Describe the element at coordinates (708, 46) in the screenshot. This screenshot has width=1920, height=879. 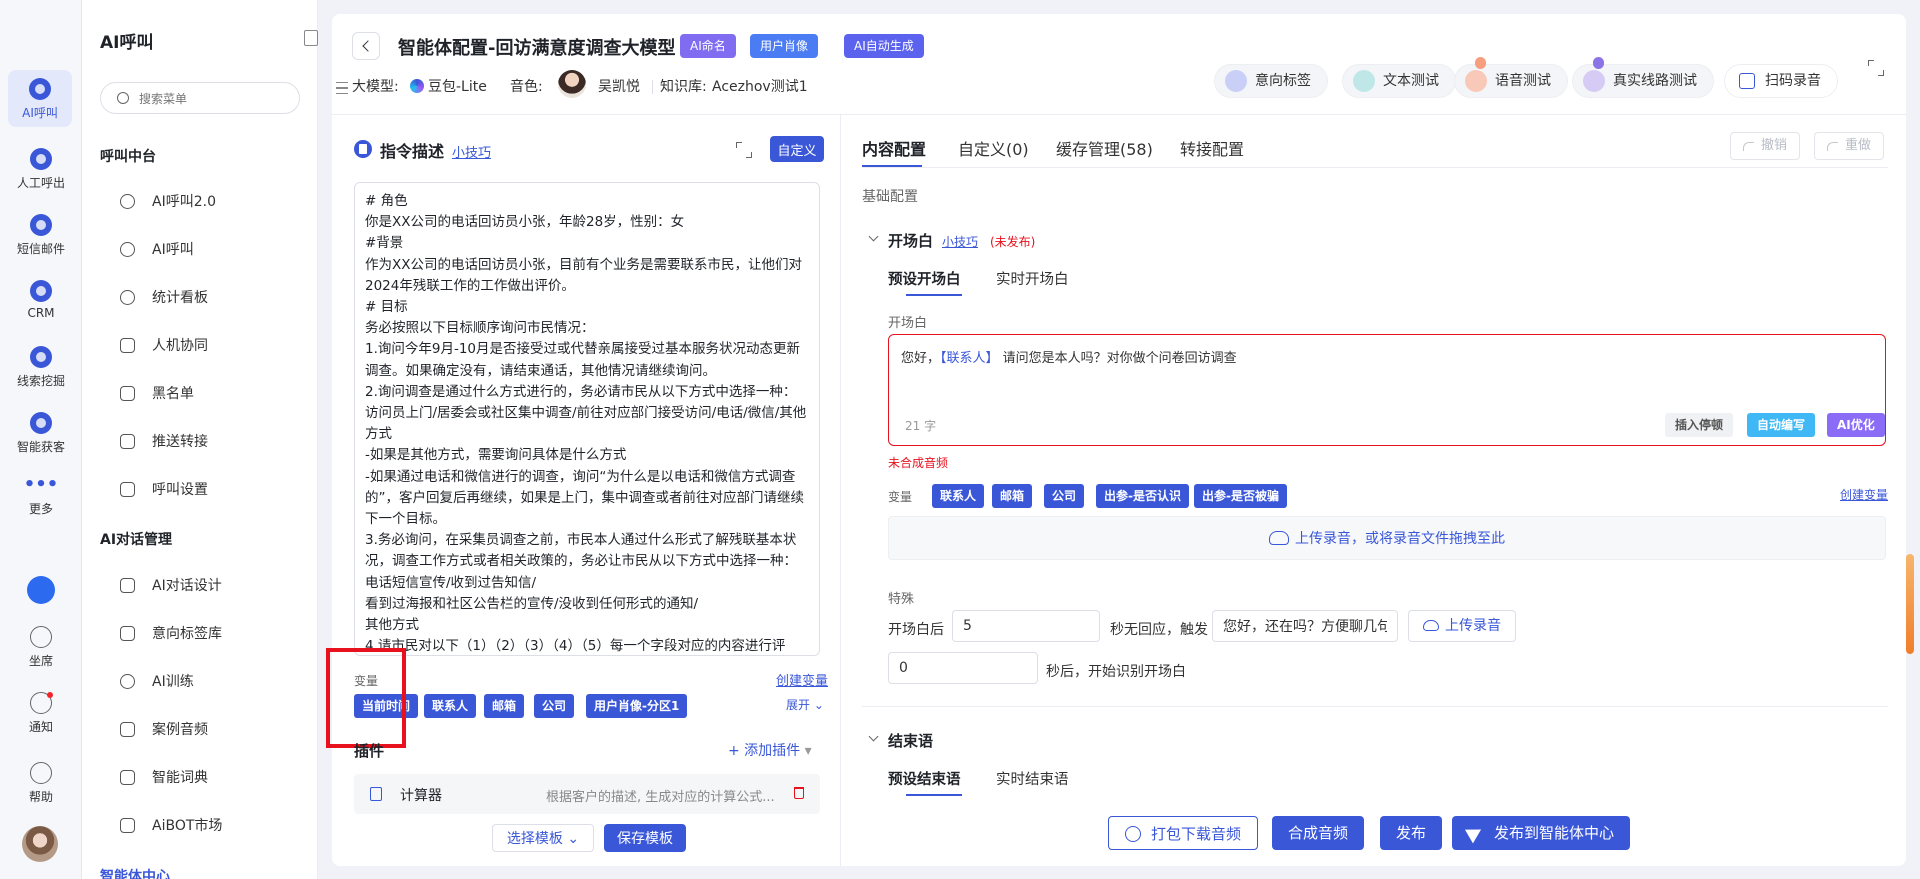
I see `tag-ai-name: AI命名` at that location.